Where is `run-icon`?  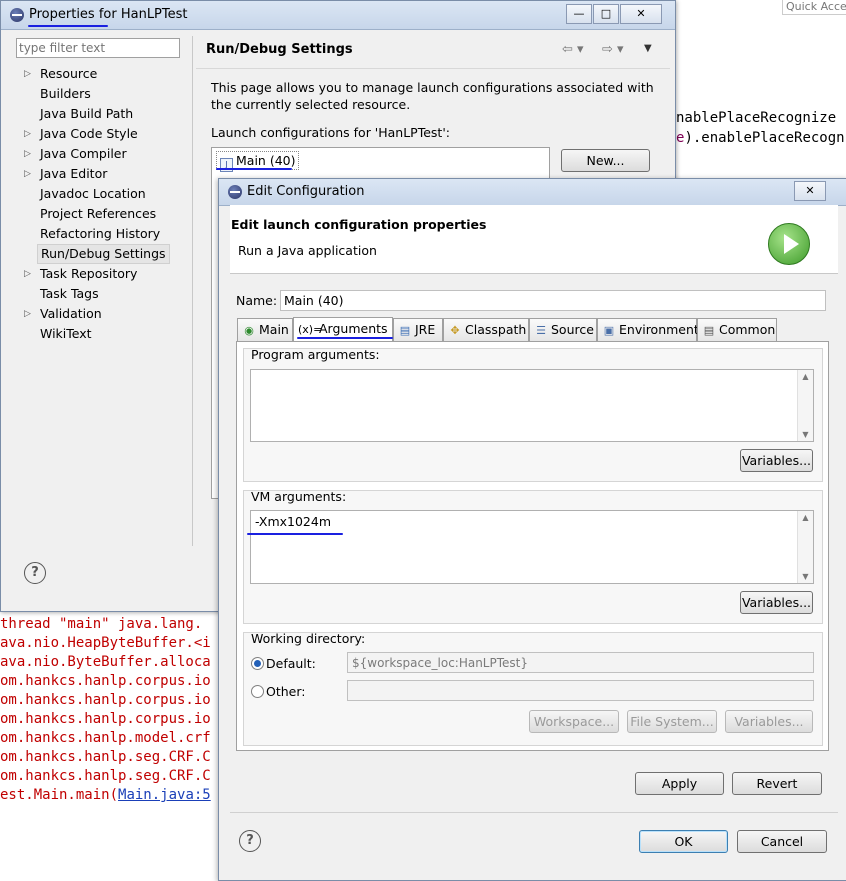
run-icon is located at coordinates (789, 244).